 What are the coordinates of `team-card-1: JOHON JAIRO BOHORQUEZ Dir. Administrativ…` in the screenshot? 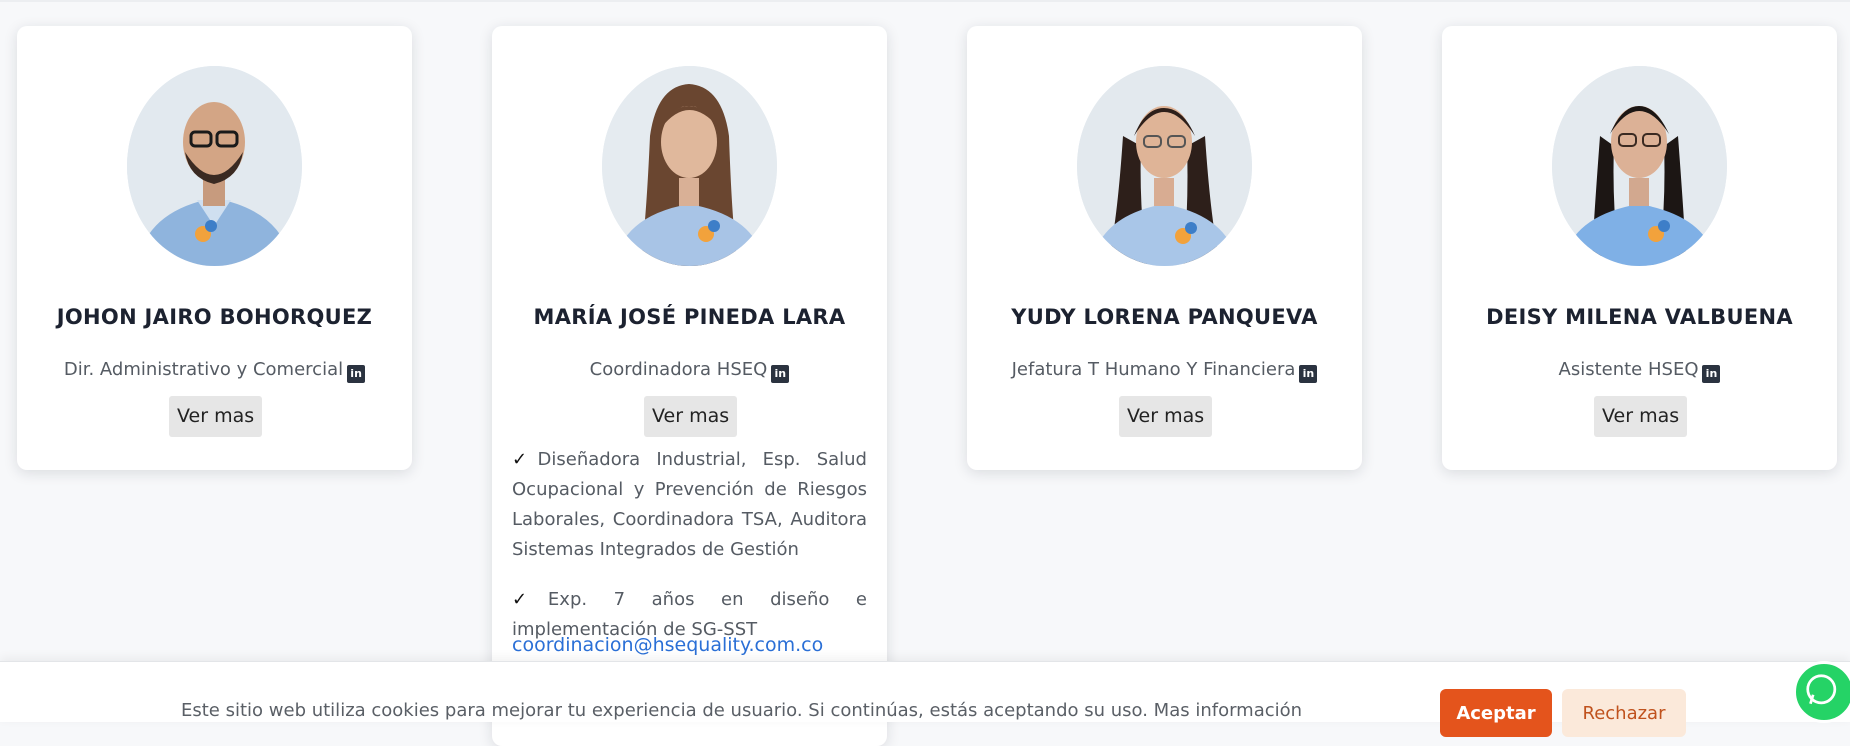 It's located at (214, 248).